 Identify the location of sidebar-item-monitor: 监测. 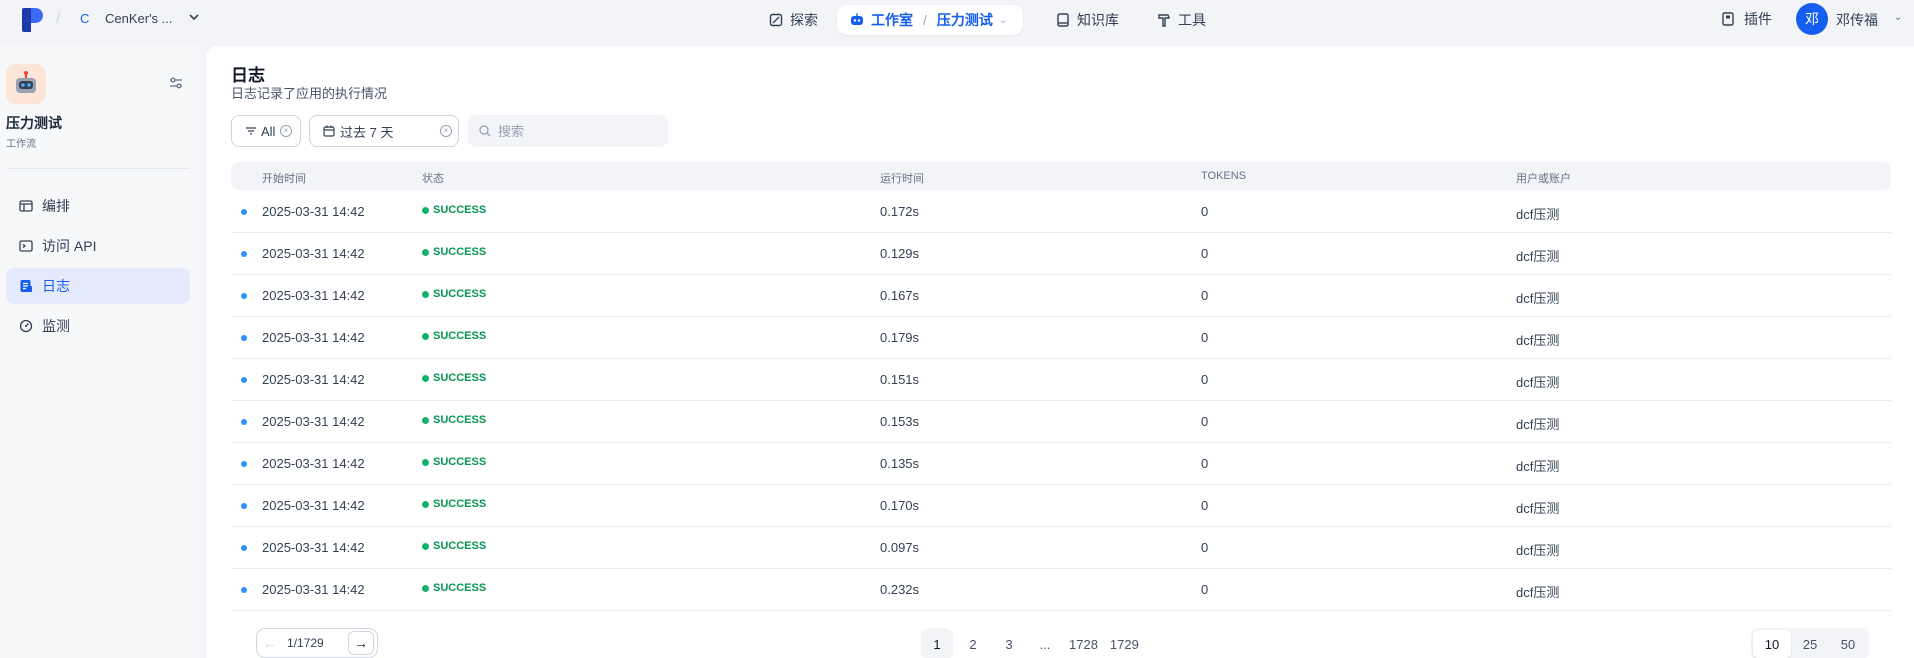
(98, 326).